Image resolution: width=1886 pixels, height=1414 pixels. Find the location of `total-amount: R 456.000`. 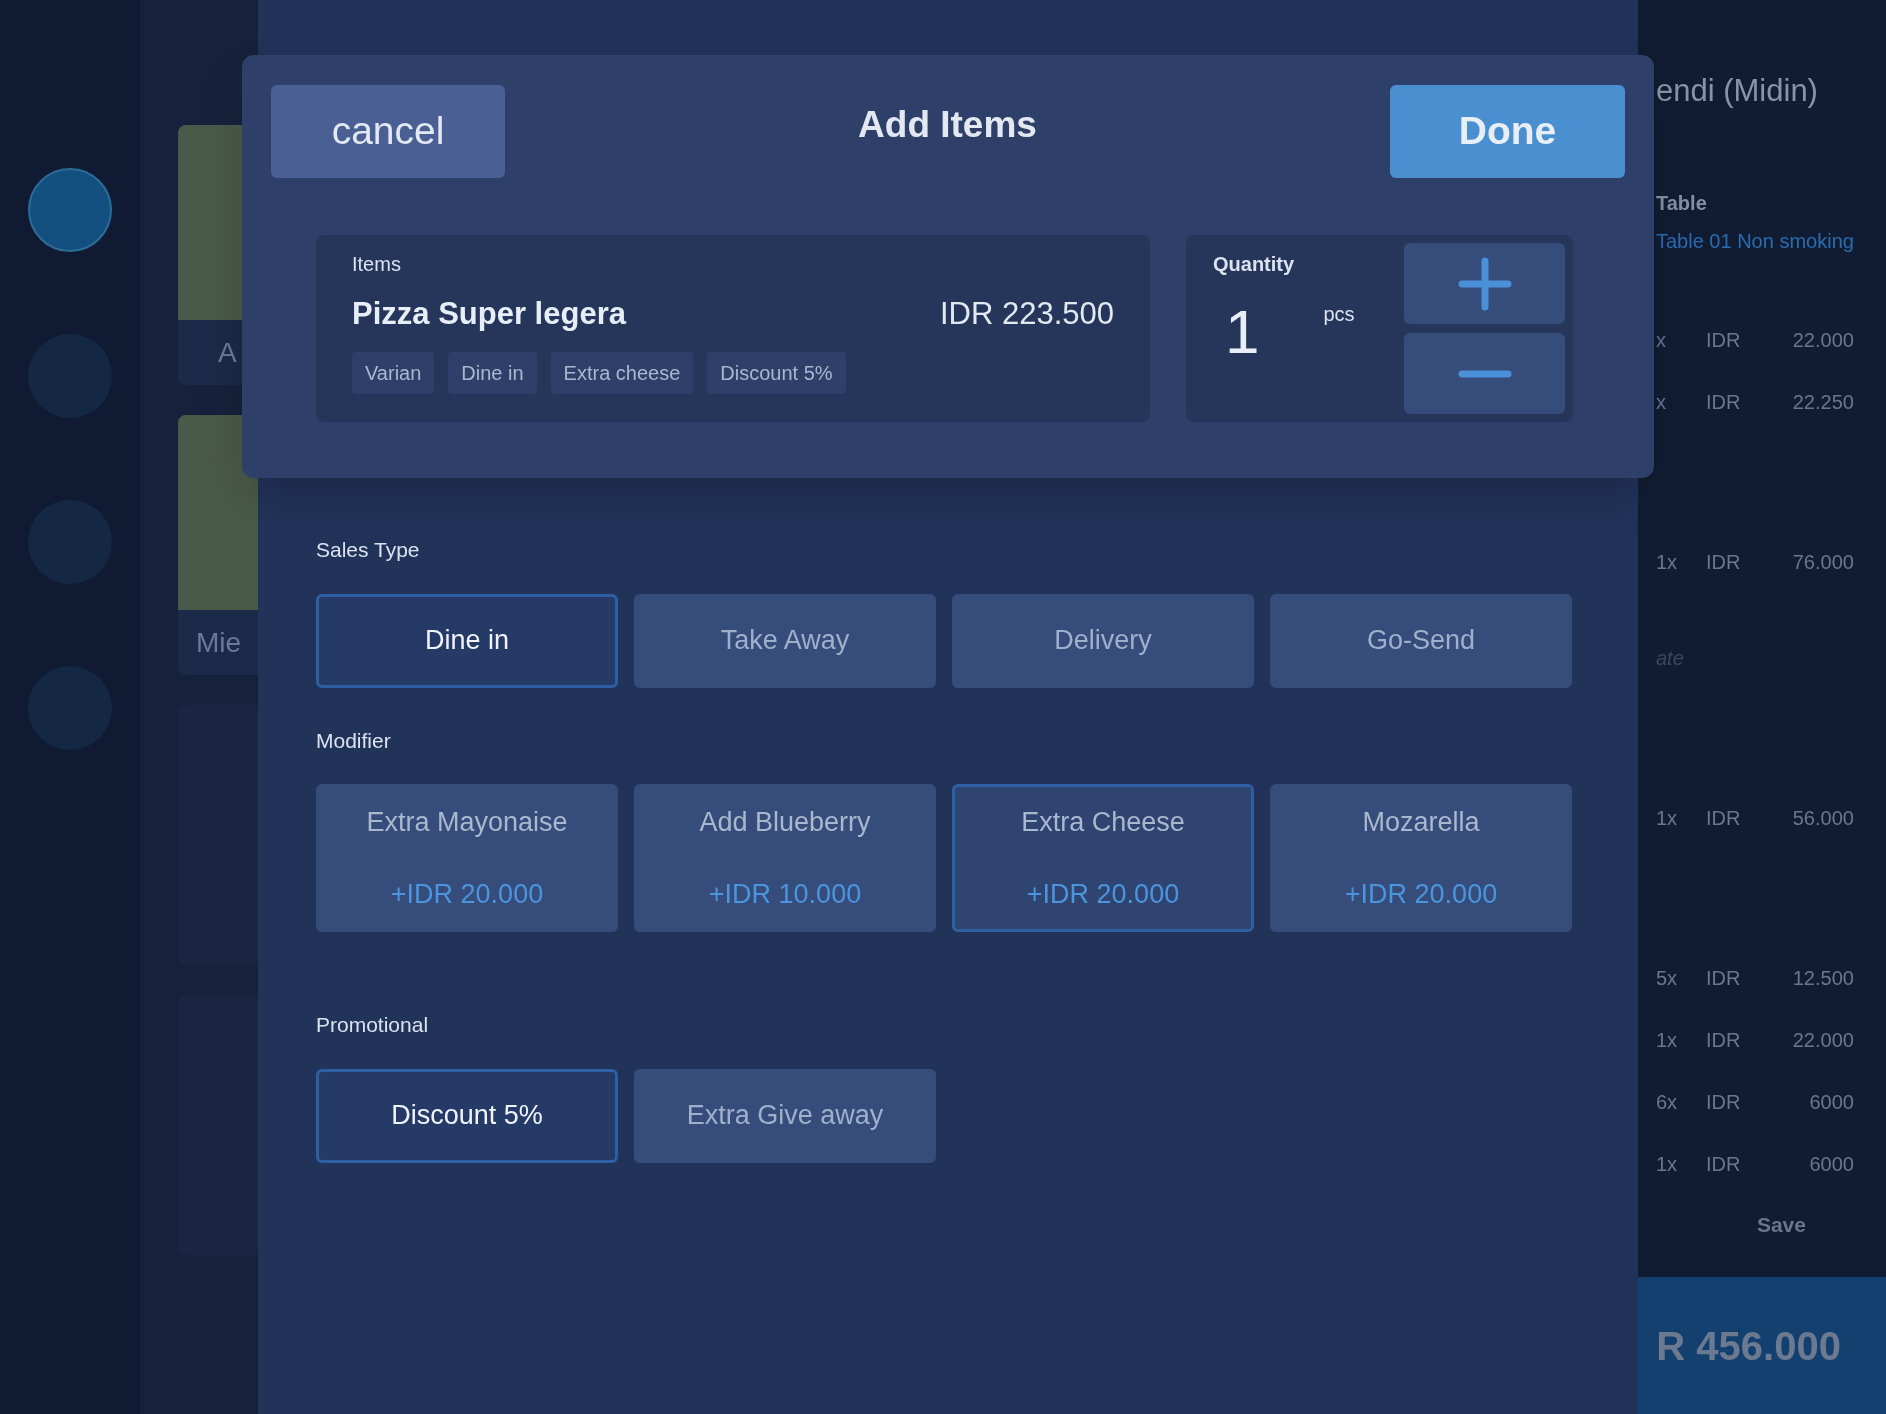

total-amount: R 456.000 is located at coordinates (1748, 1346).